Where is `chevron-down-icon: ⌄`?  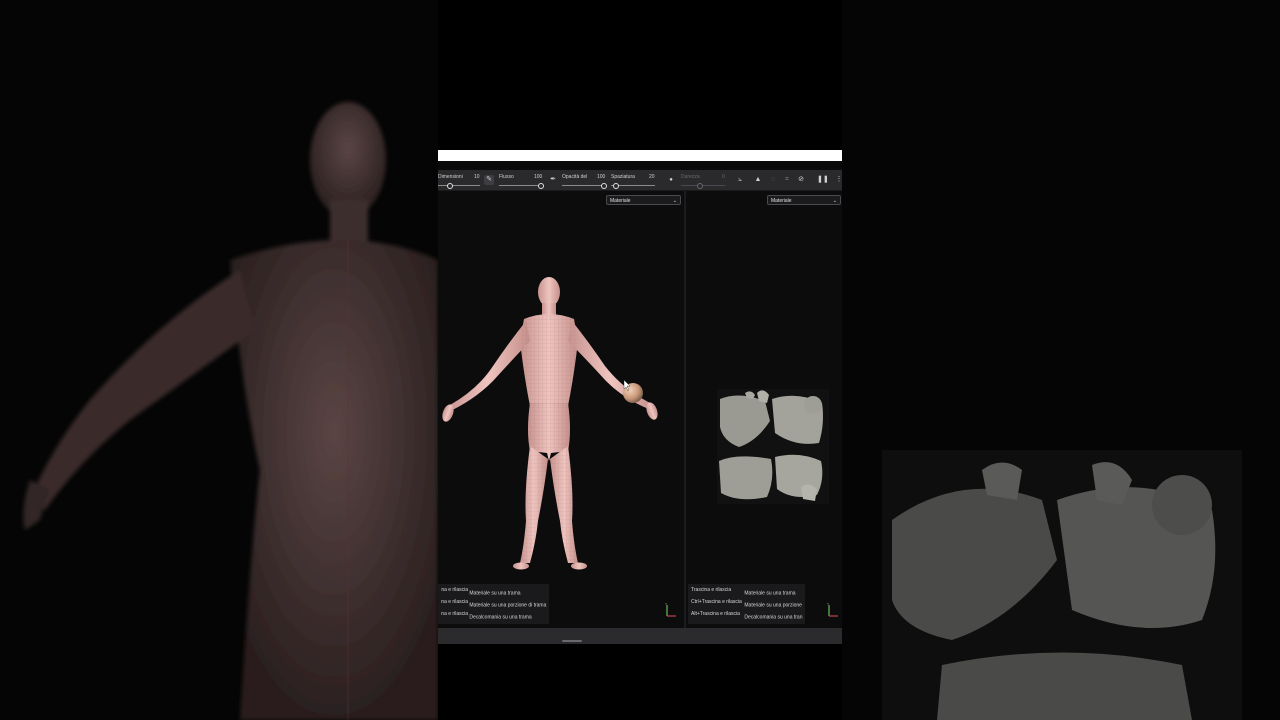
chevron-down-icon: ⌄ is located at coordinates (834, 201).